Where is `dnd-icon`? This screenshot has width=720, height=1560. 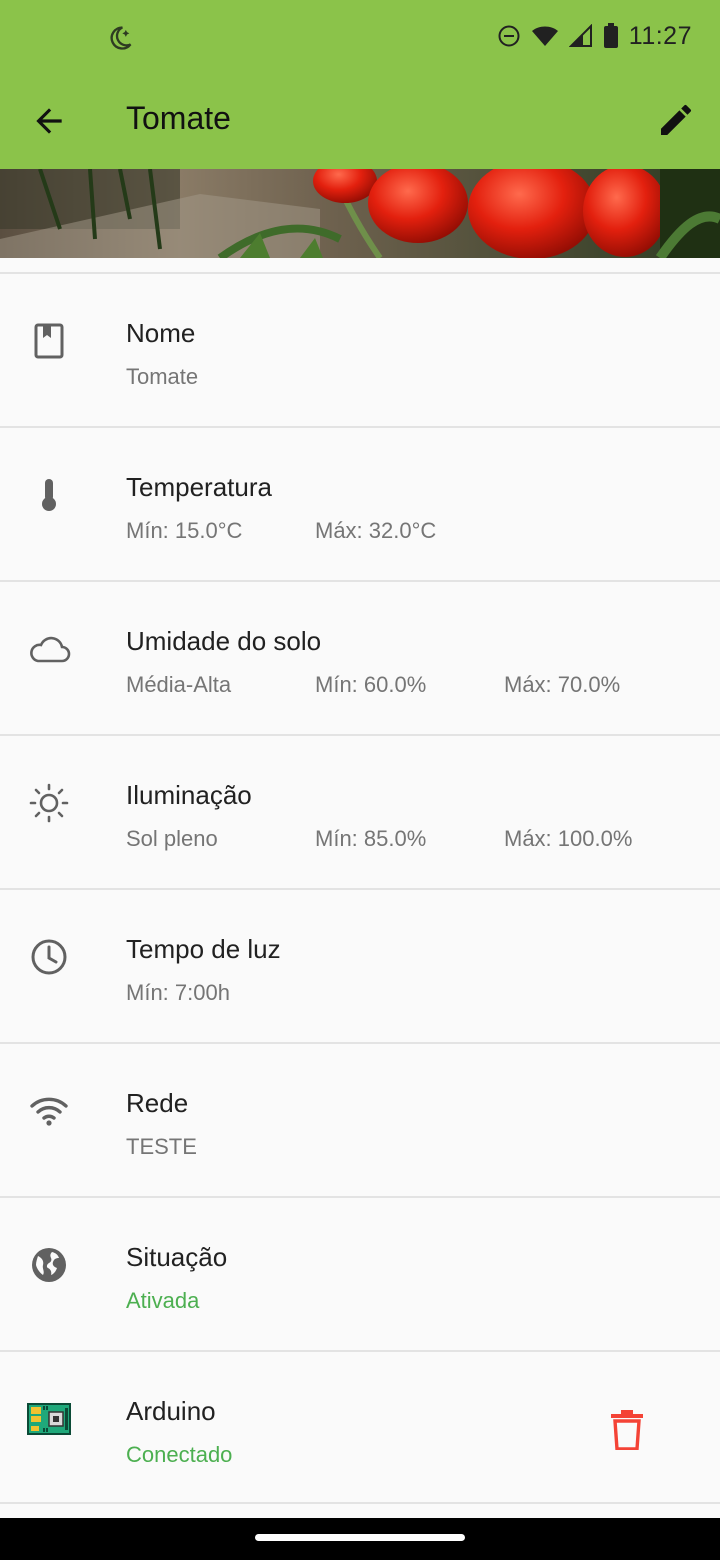
dnd-icon is located at coordinates (509, 36).